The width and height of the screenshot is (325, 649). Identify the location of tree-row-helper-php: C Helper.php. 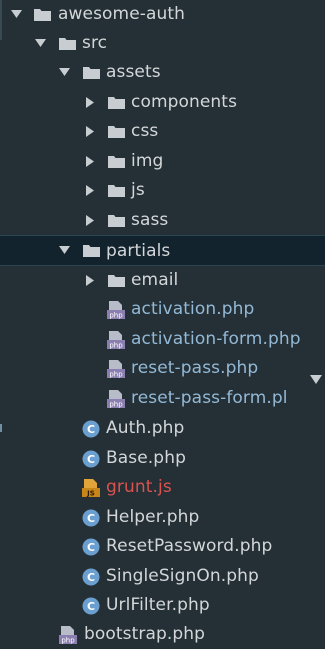
(162, 517).